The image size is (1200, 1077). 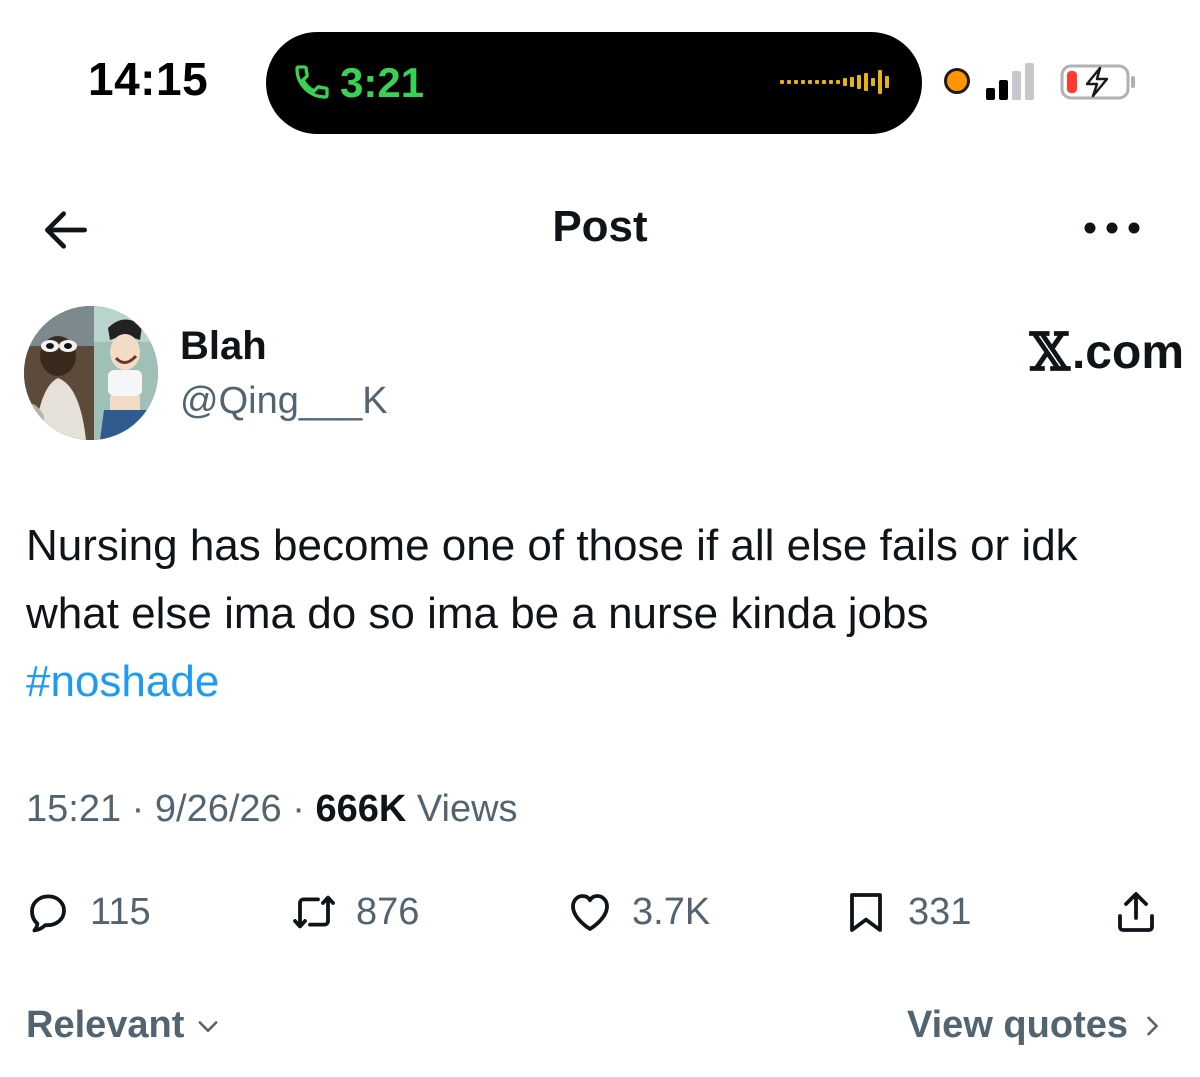 I want to click on share-button, so click(x=1136, y=912).